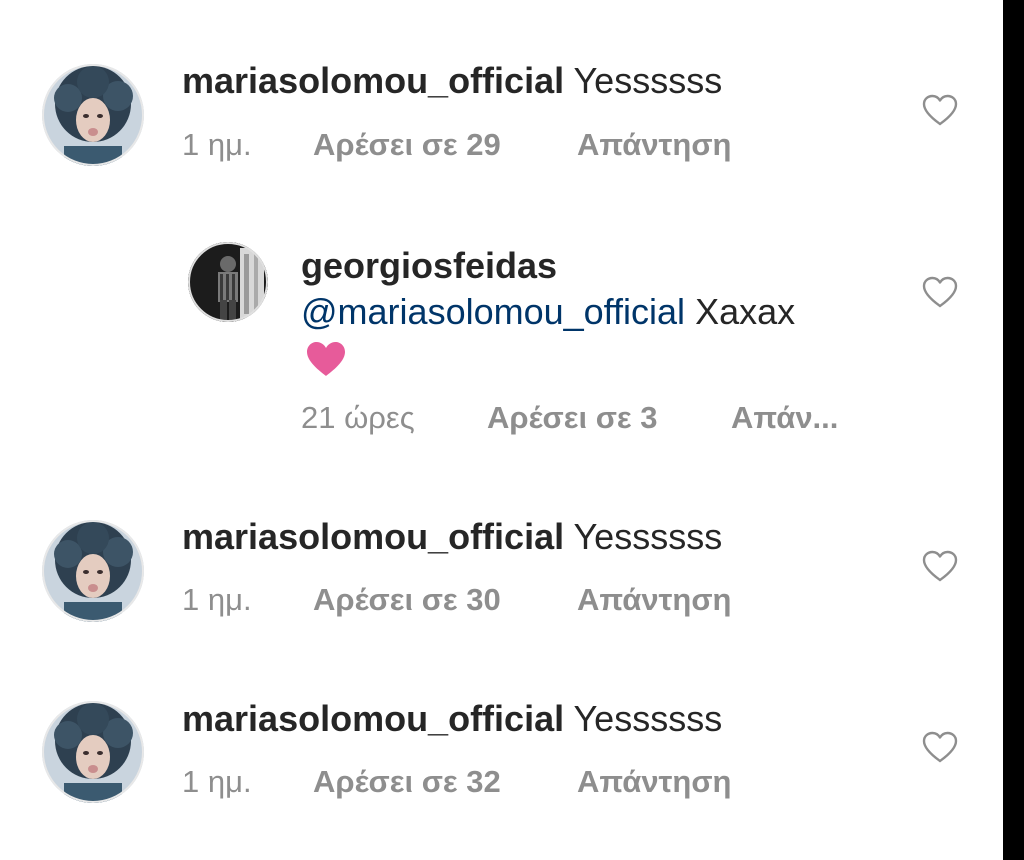 The width and height of the screenshot is (1024, 860). I want to click on likes-count-button: Αρέσει σε 3, so click(572, 418).